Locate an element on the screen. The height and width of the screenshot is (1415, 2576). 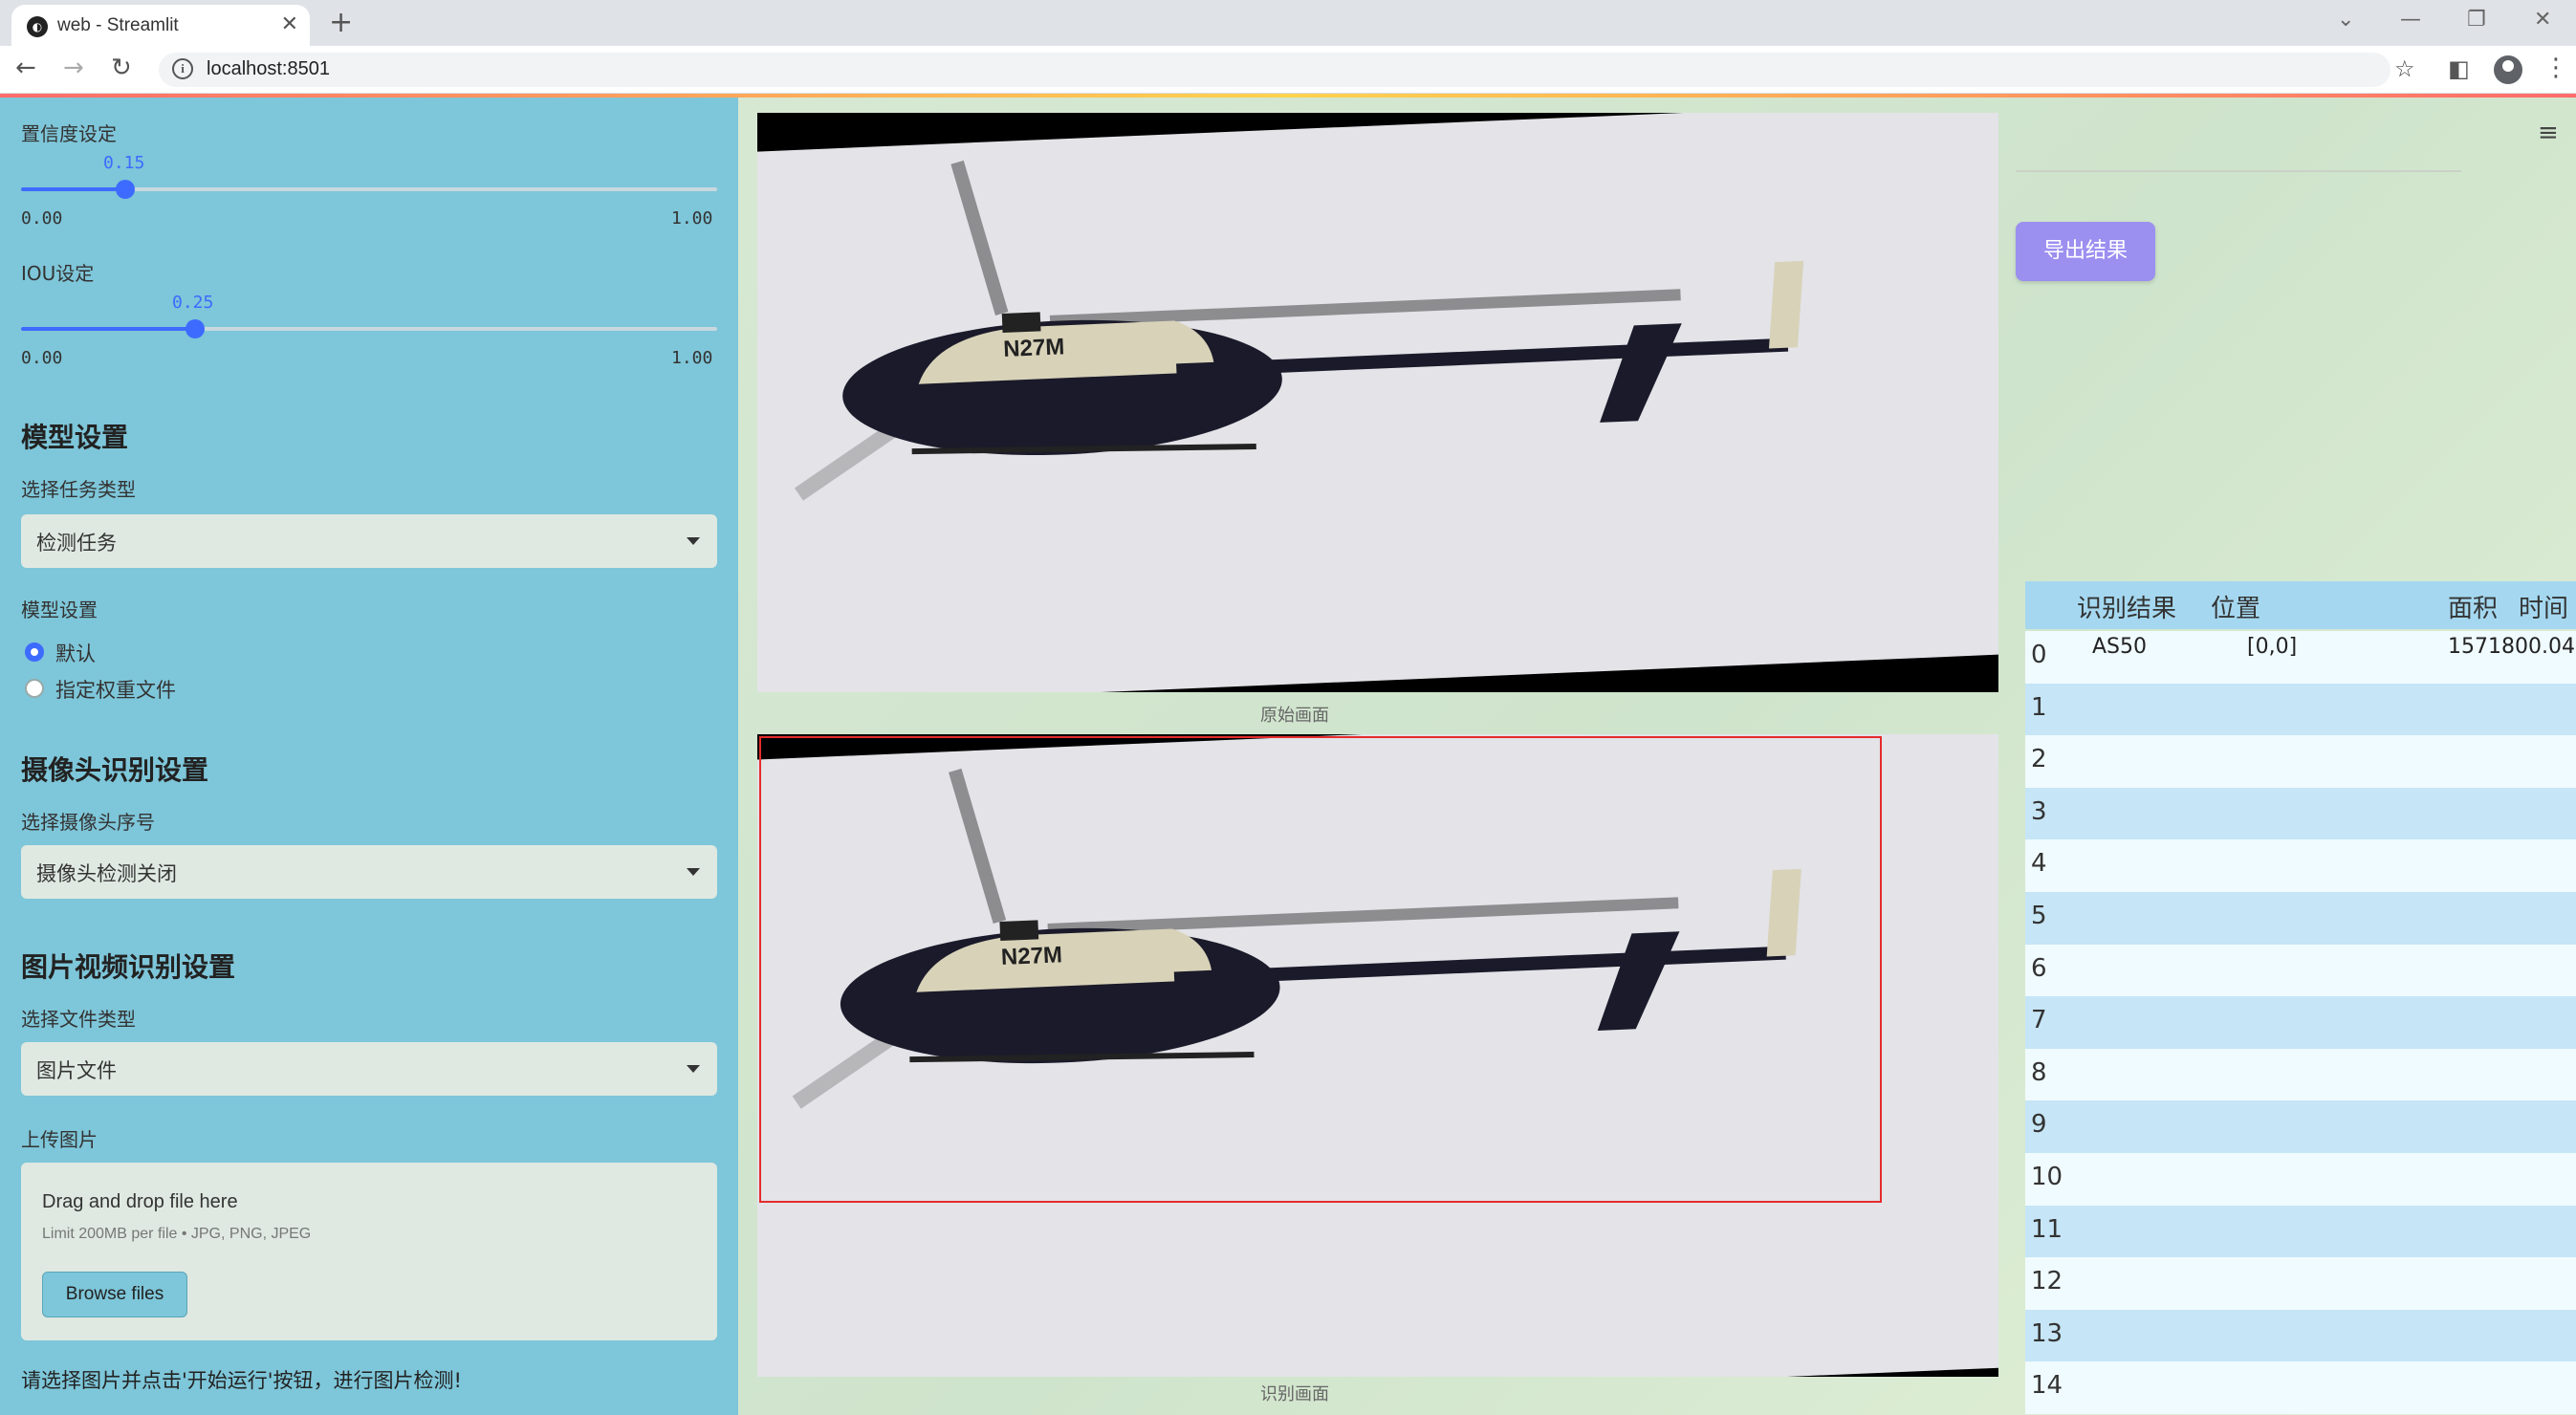
table-row: 3 is located at coordinates (2300, 814).